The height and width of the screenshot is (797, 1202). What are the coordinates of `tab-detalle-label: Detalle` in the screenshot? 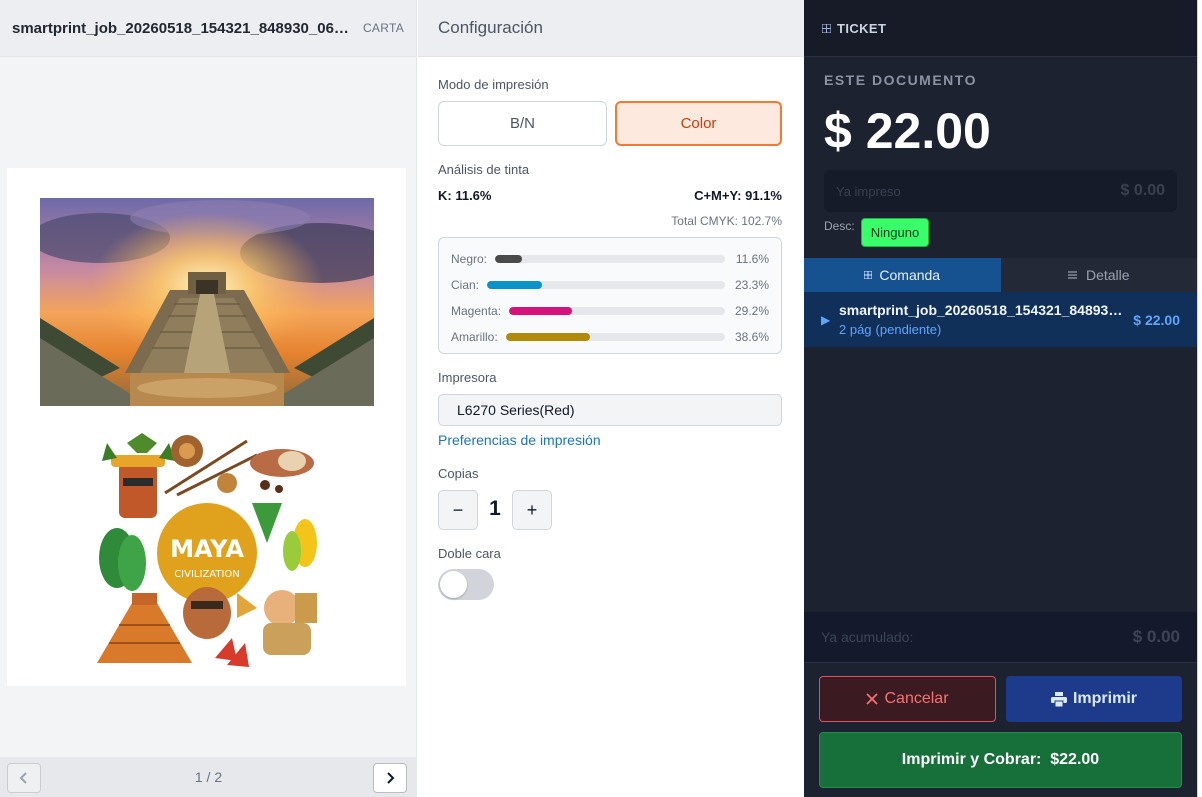 It's located at (1107, 275).